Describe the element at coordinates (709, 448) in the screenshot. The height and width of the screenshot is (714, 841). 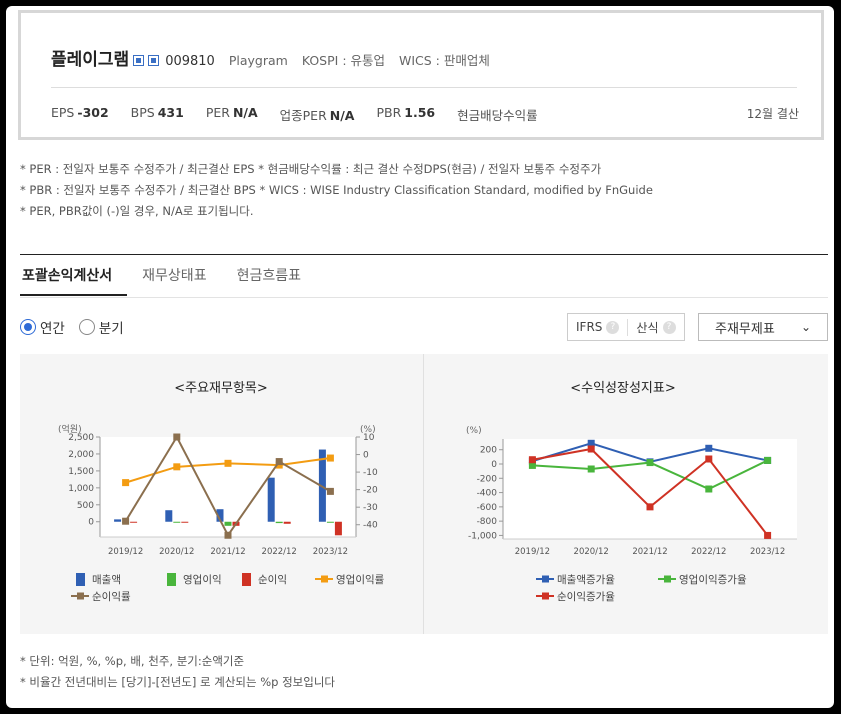
I see `point-매출액증가율` at that location.